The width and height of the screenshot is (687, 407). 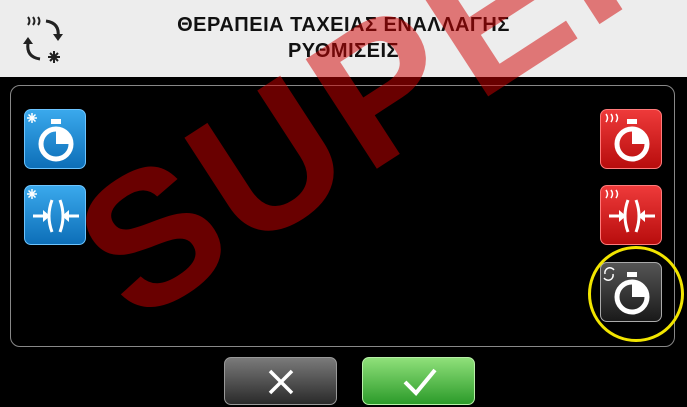 I want to click on cancel-button, so click(x=280, y=381).